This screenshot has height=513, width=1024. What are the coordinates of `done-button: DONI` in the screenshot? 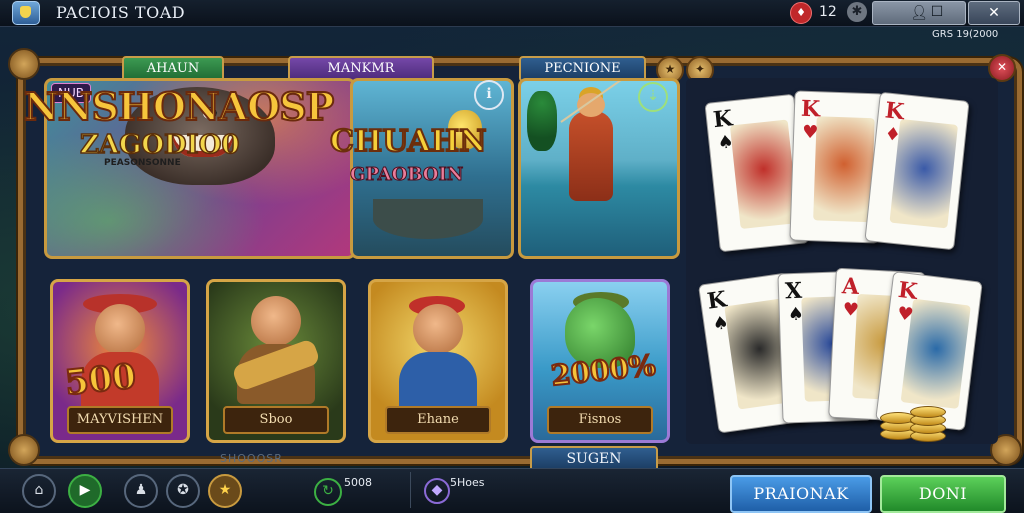 It's located at (943, 494).